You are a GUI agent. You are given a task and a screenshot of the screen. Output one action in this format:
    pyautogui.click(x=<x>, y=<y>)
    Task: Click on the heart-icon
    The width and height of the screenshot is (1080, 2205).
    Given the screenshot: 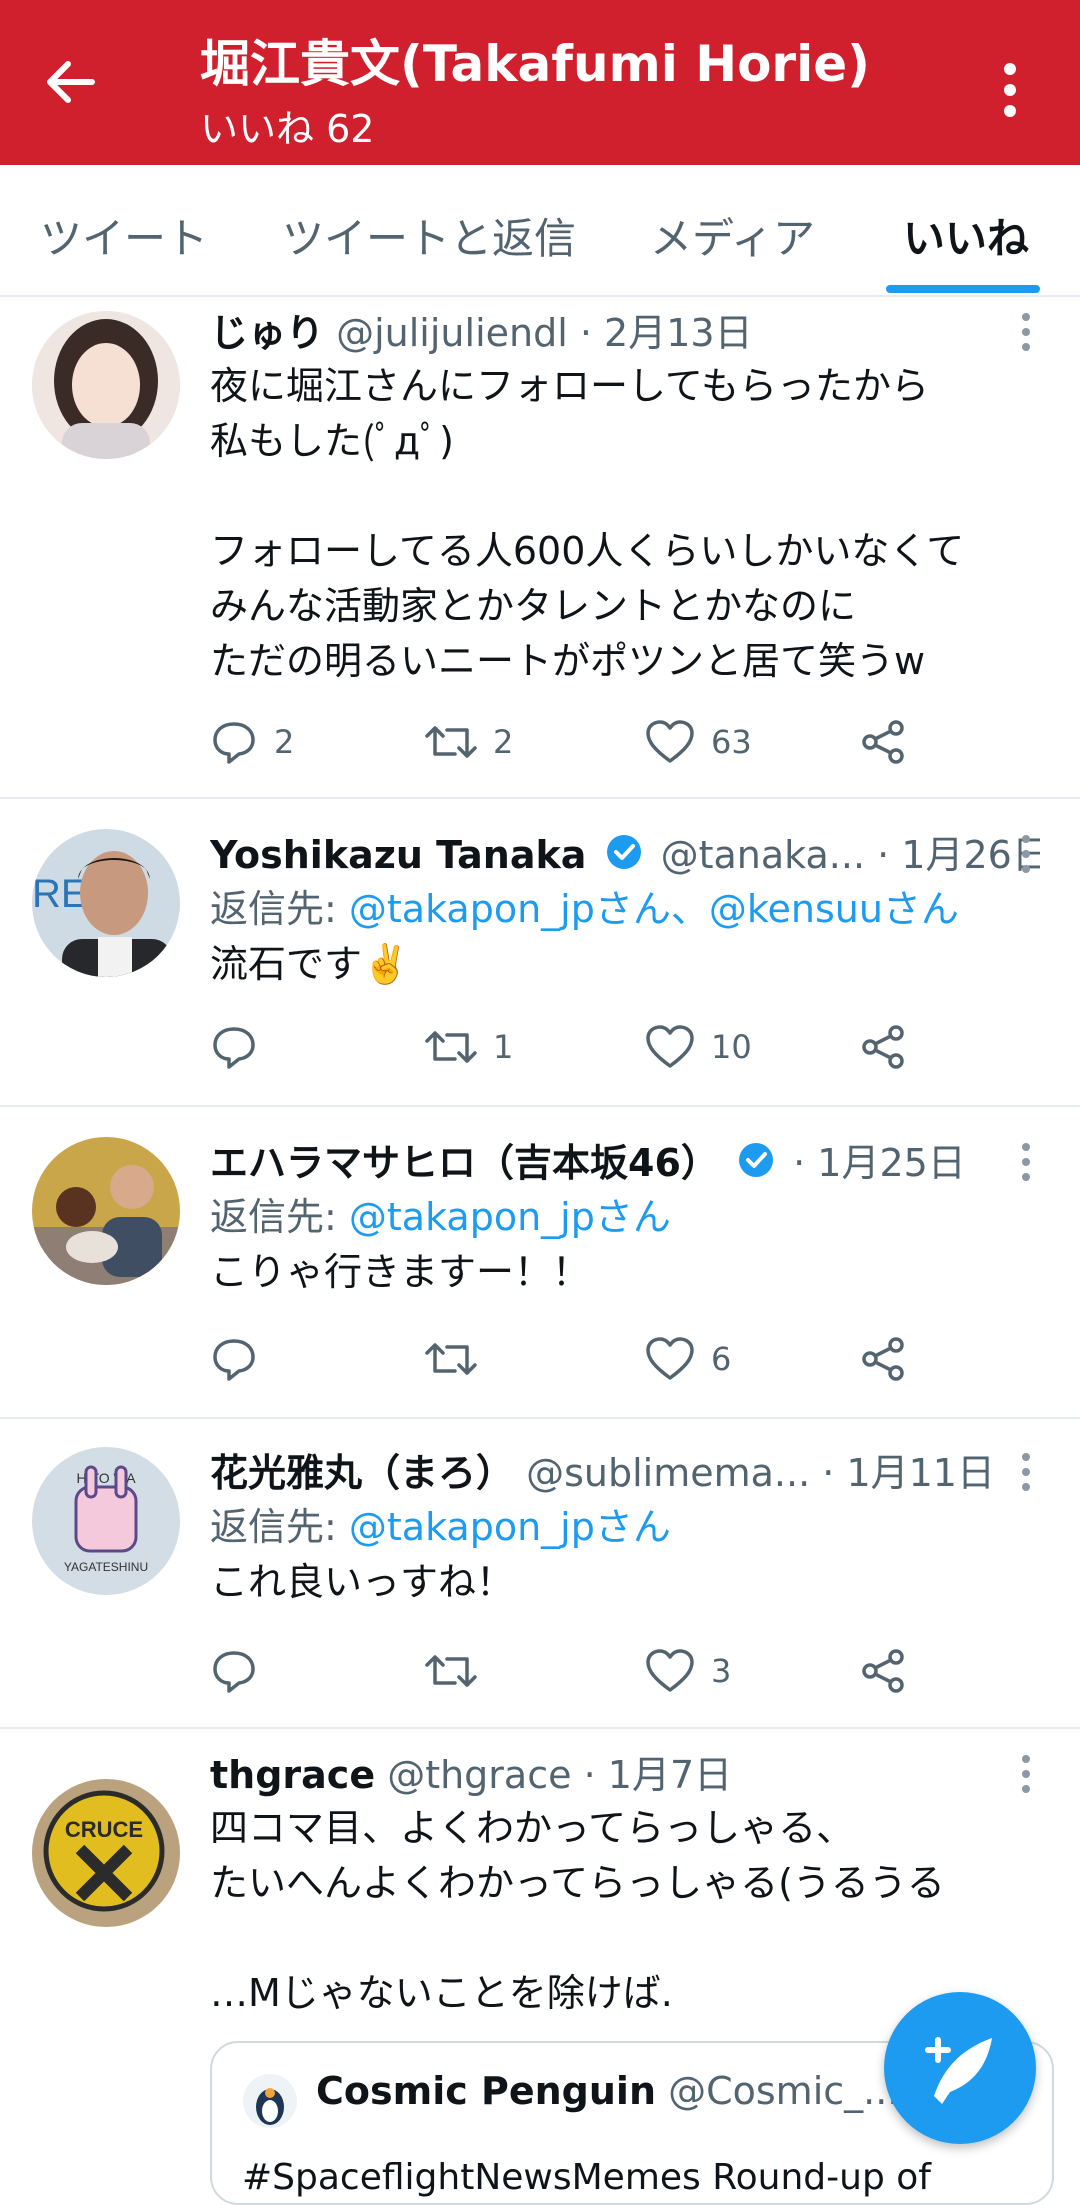 What is the action you would take?
    pyautogui.click(x=670, y=1046)
    